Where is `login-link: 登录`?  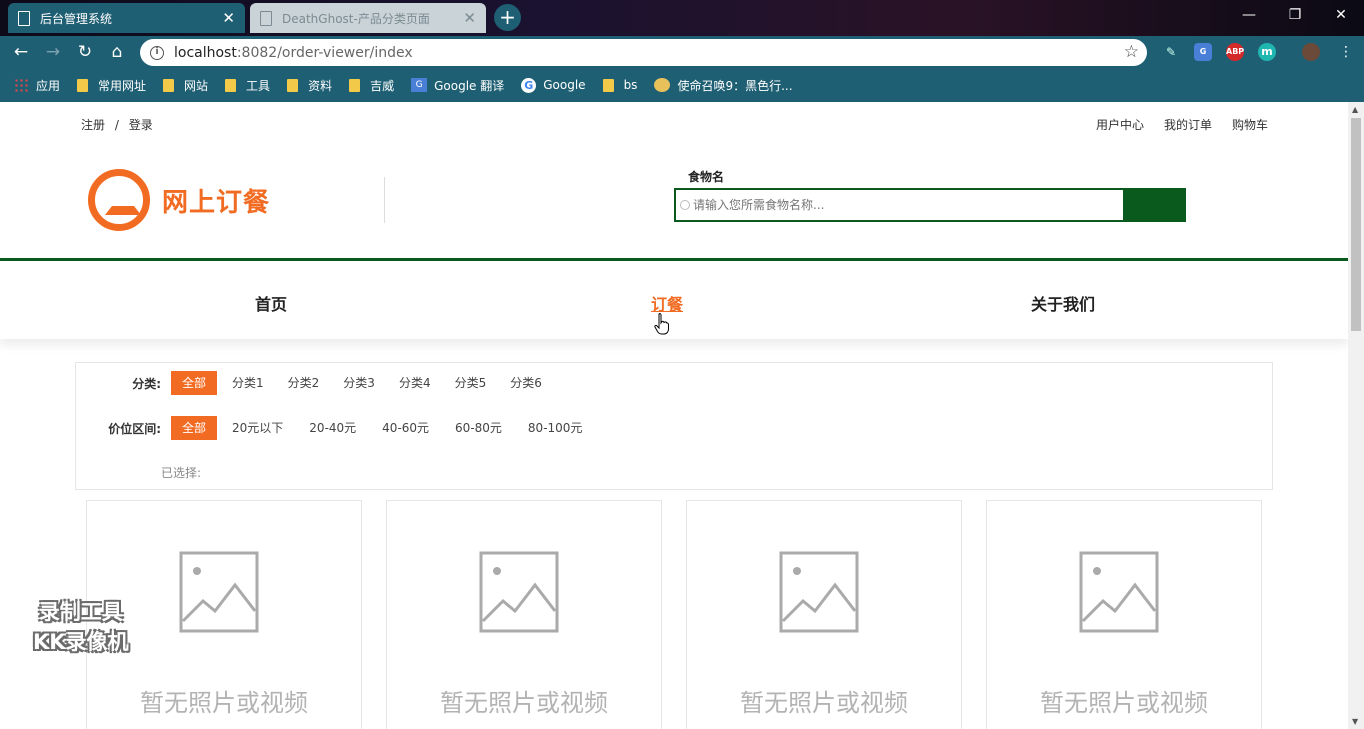
login-link: 登录 is located at coordinates (141, 125).